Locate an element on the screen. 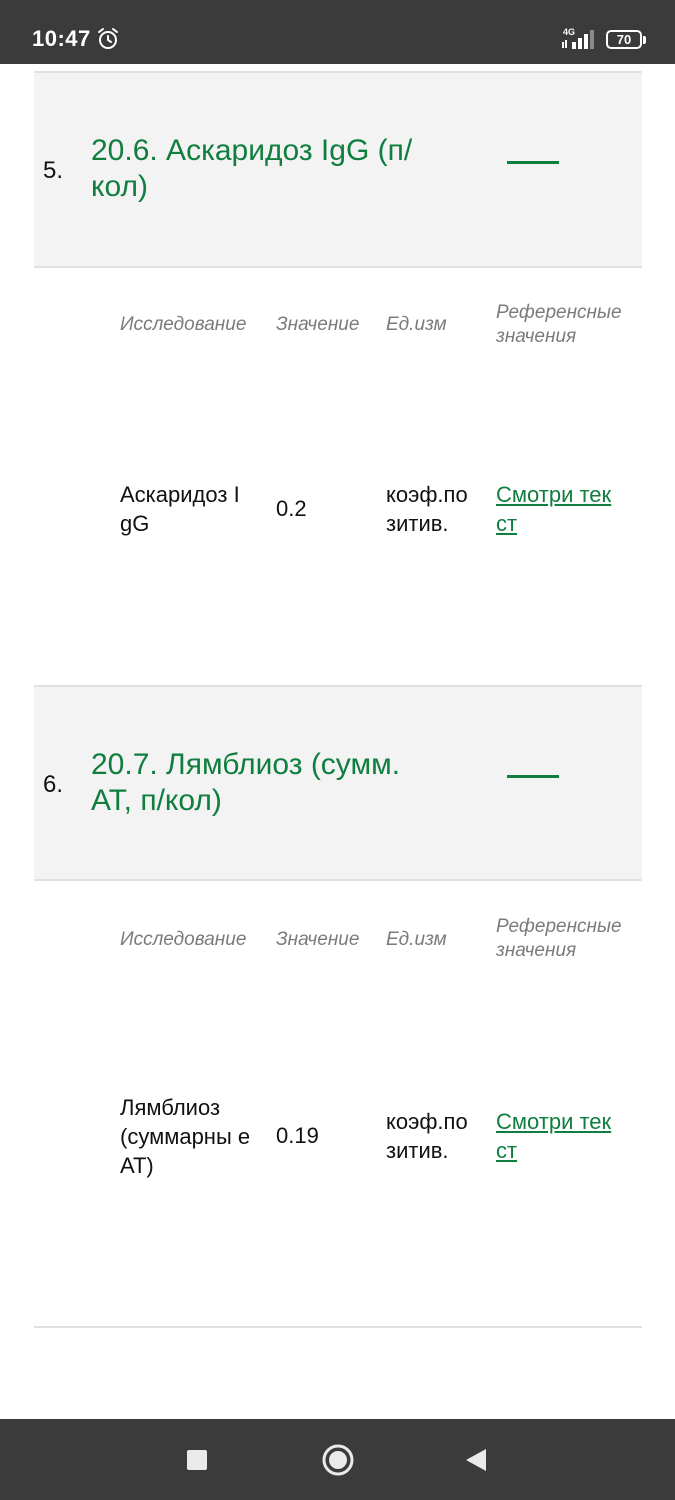 Image resolution: width=675 pixels, height=1500 pixels. group-title: 20.6. Аскаридоз IgG (п/кол) is located at coordinates (252, 168).